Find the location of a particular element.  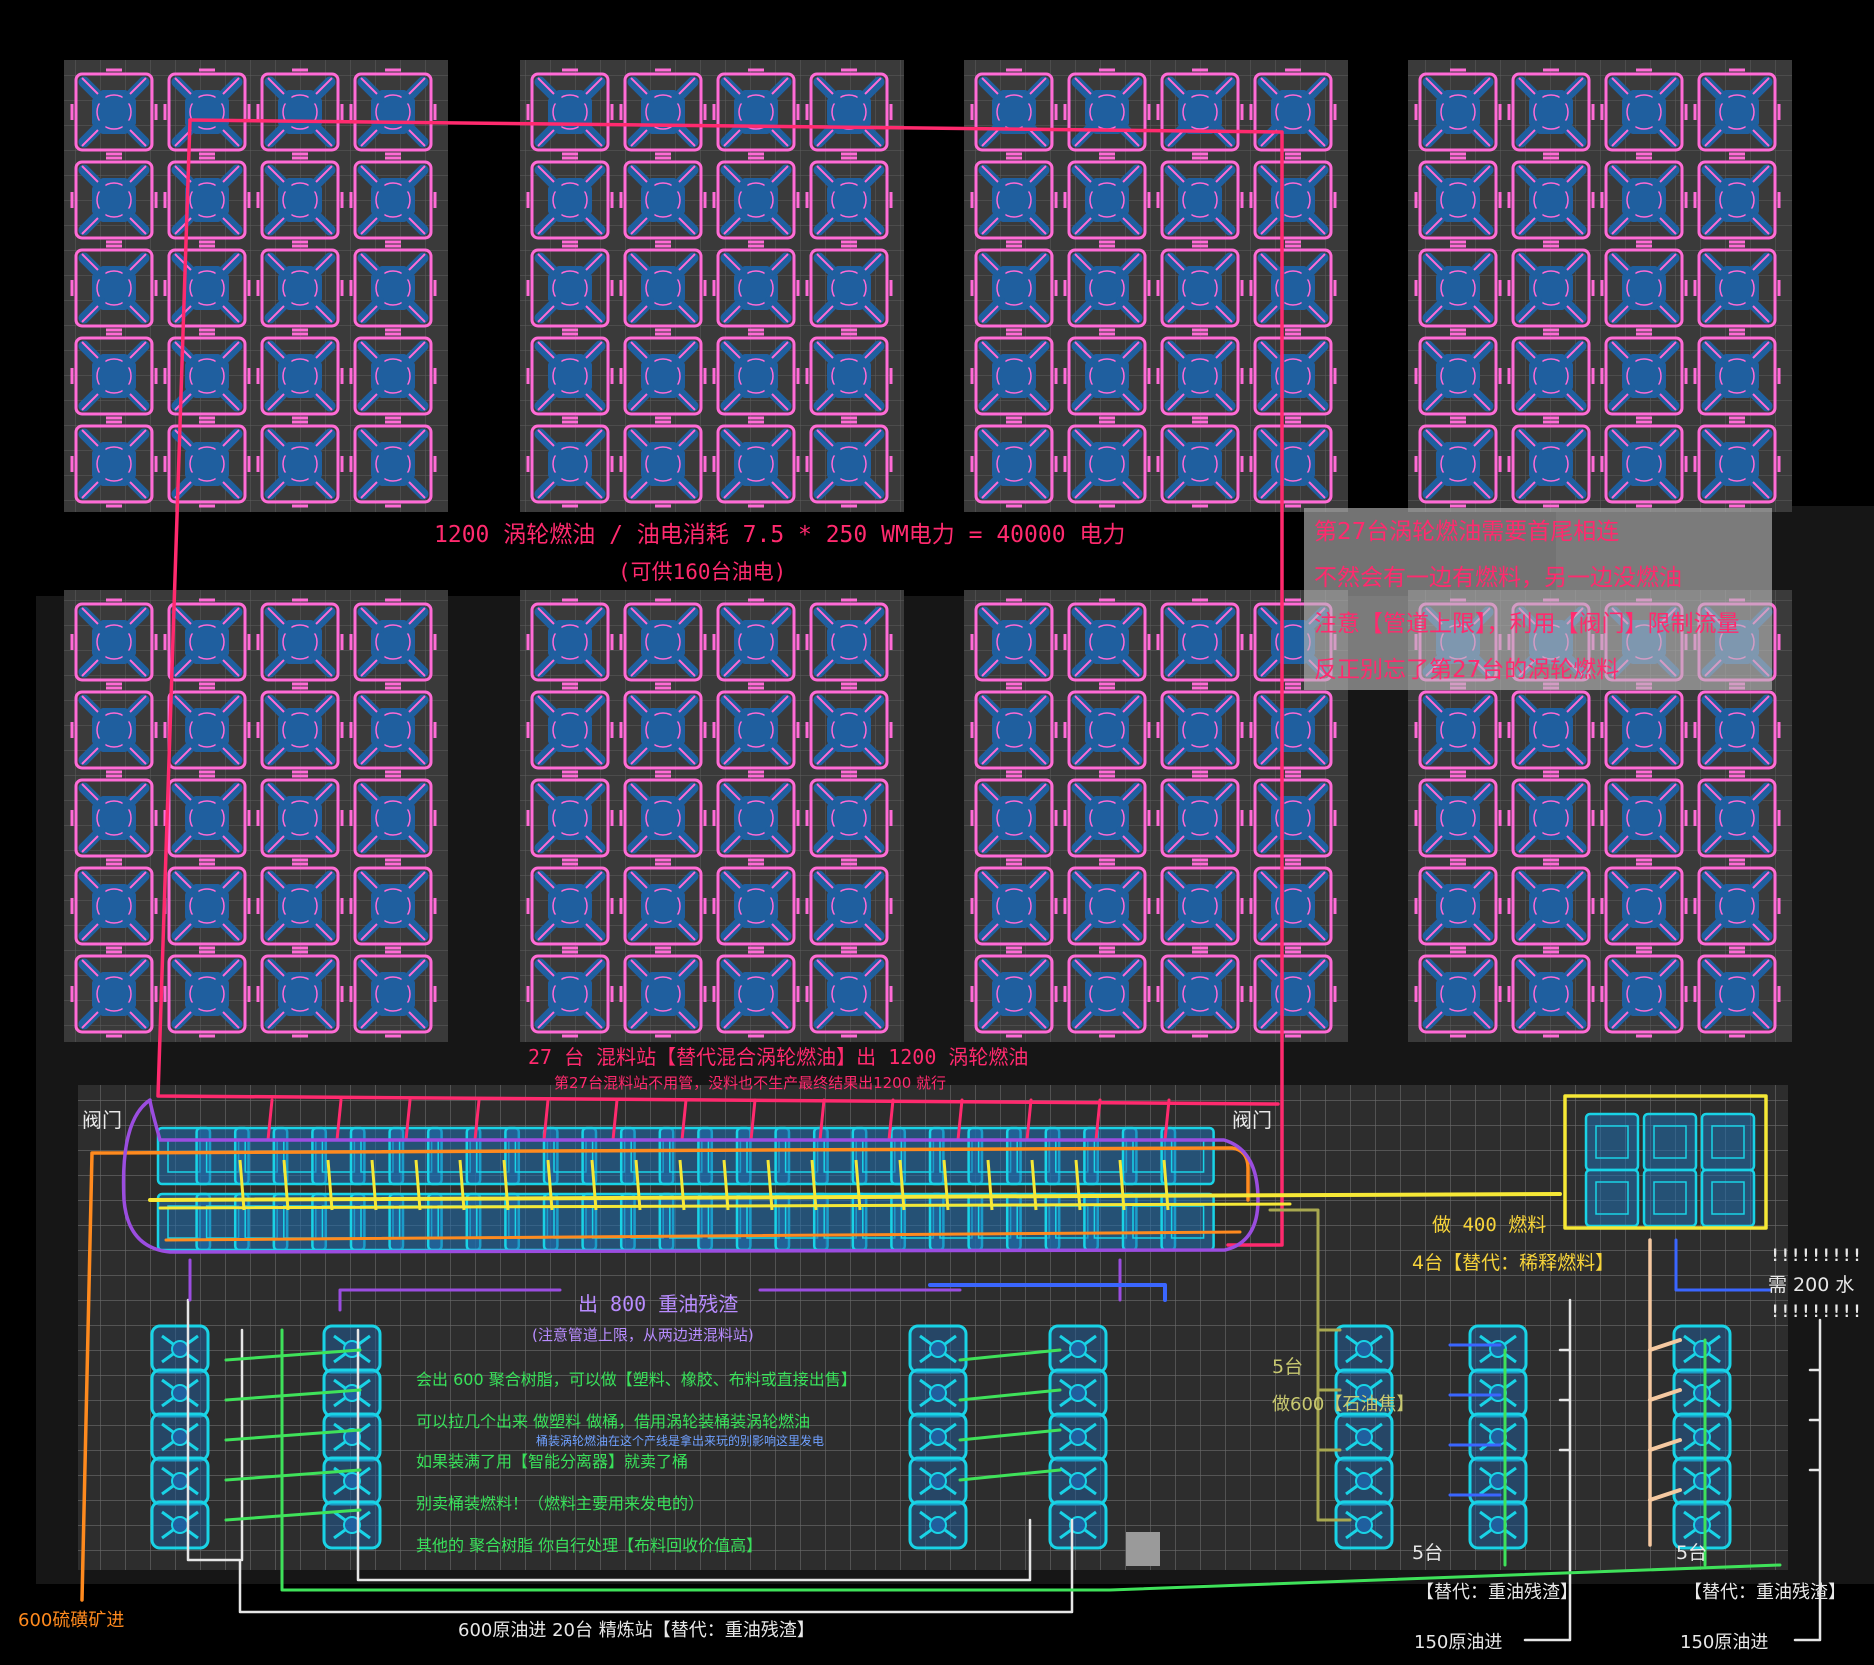

right-crude-input: 150原油进 is located at coordinates (1724, 1642).